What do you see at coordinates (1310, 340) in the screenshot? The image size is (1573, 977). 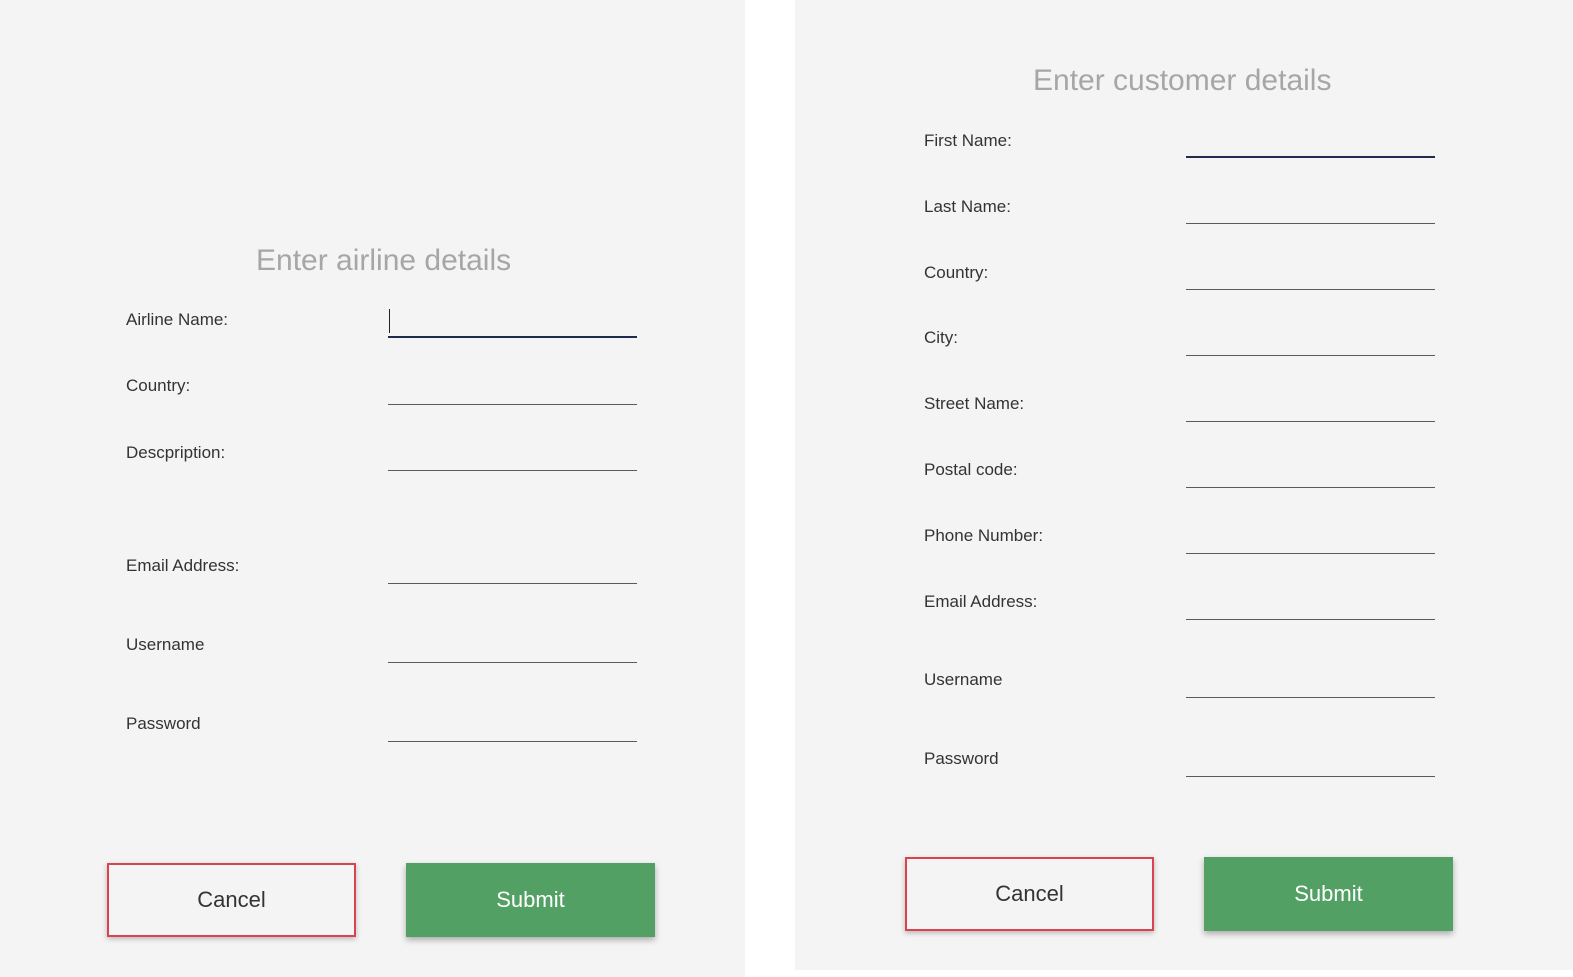 I see `customer-city-input` at bounding box center [1310, 340].